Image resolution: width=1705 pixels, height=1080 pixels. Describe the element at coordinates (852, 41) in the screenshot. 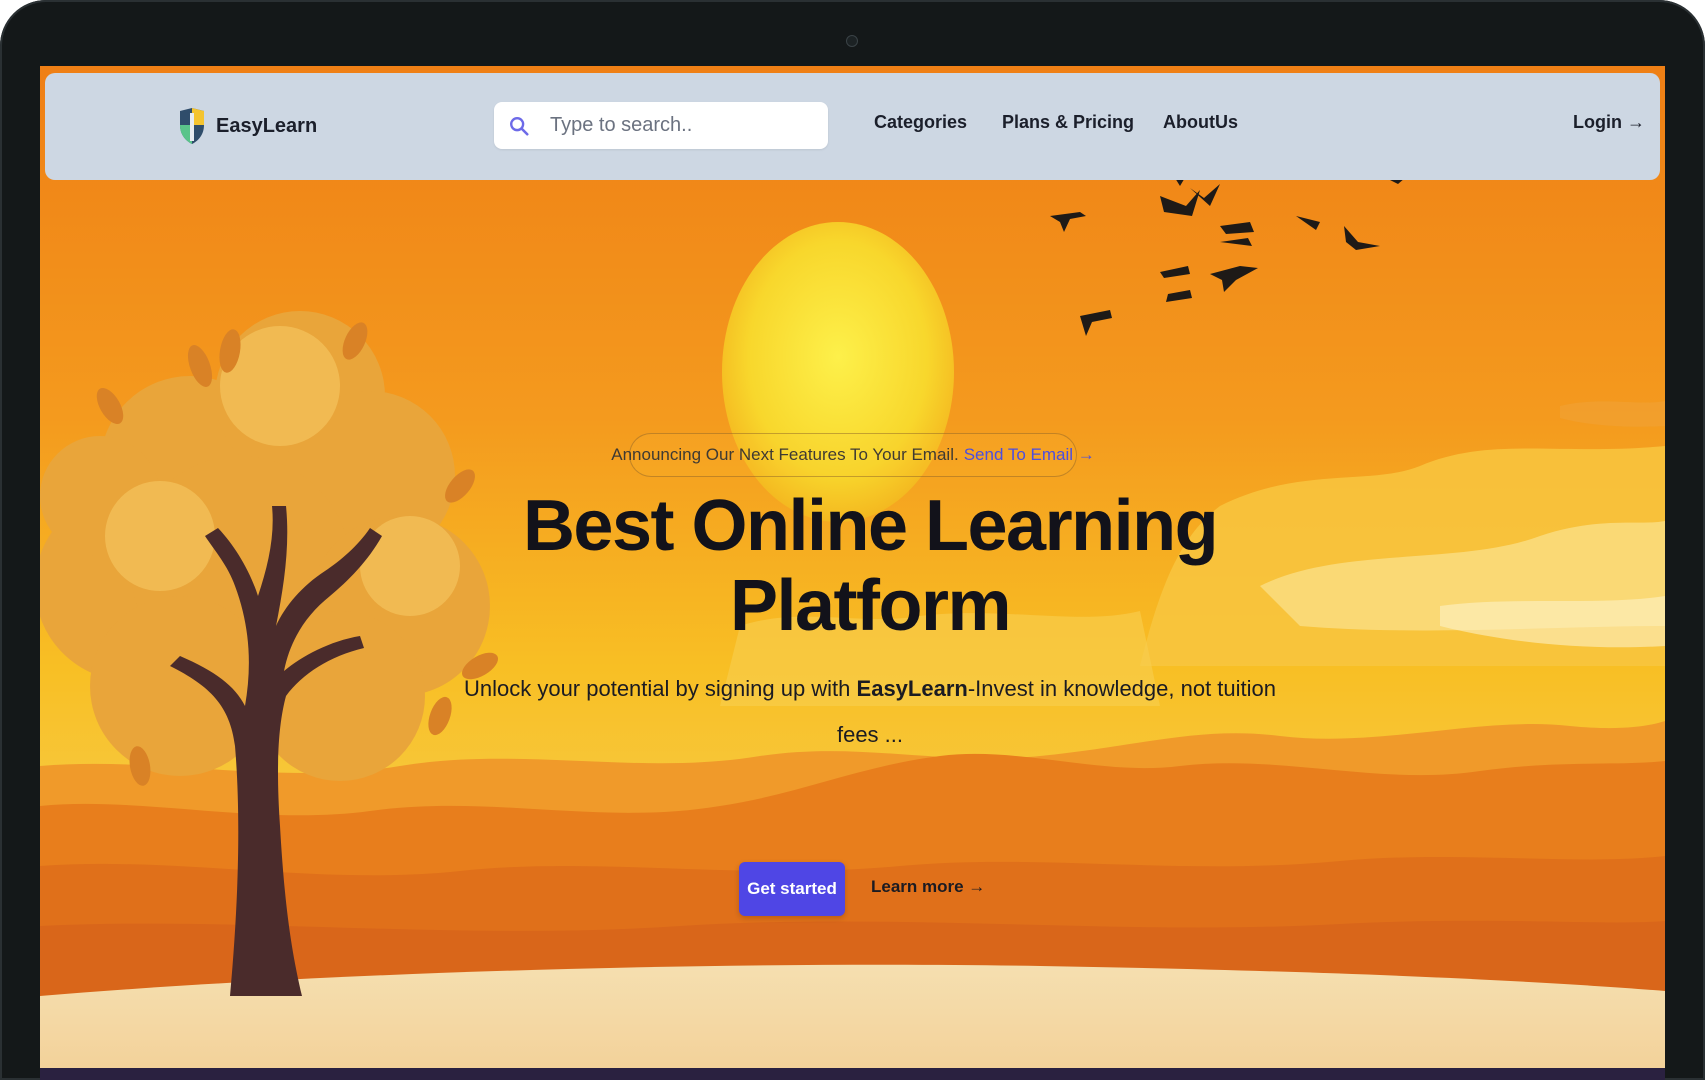

I see `camera-dot` at that location.